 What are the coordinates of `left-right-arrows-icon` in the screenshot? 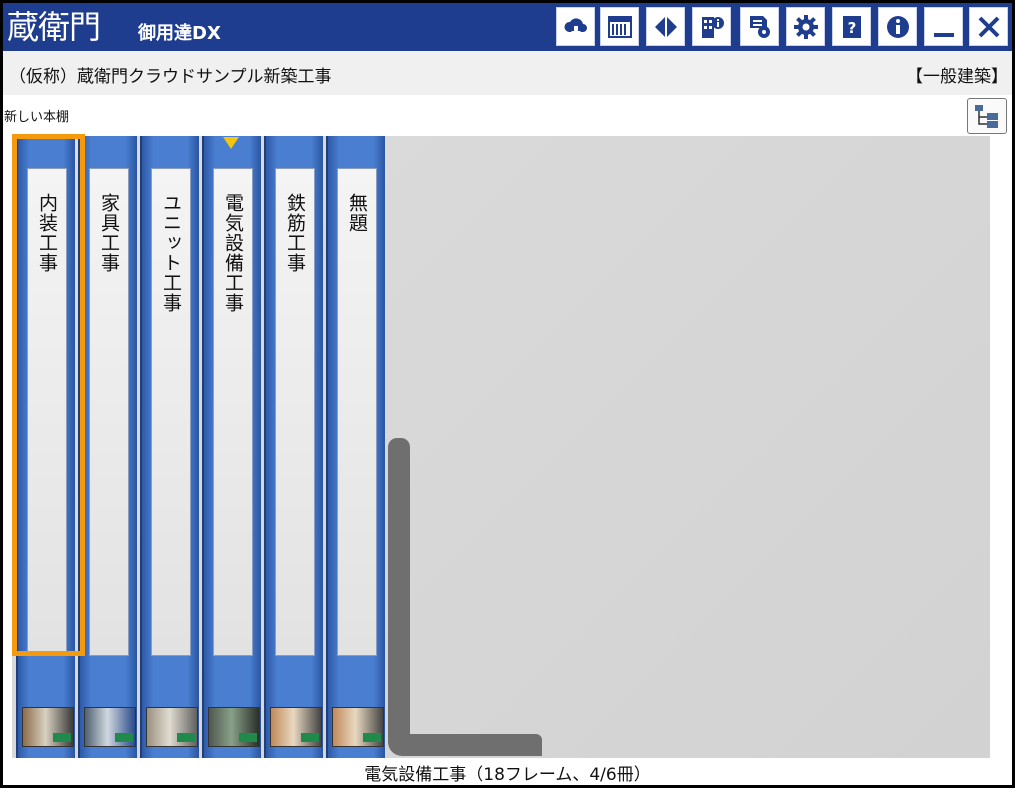 It's located at (665, 26).